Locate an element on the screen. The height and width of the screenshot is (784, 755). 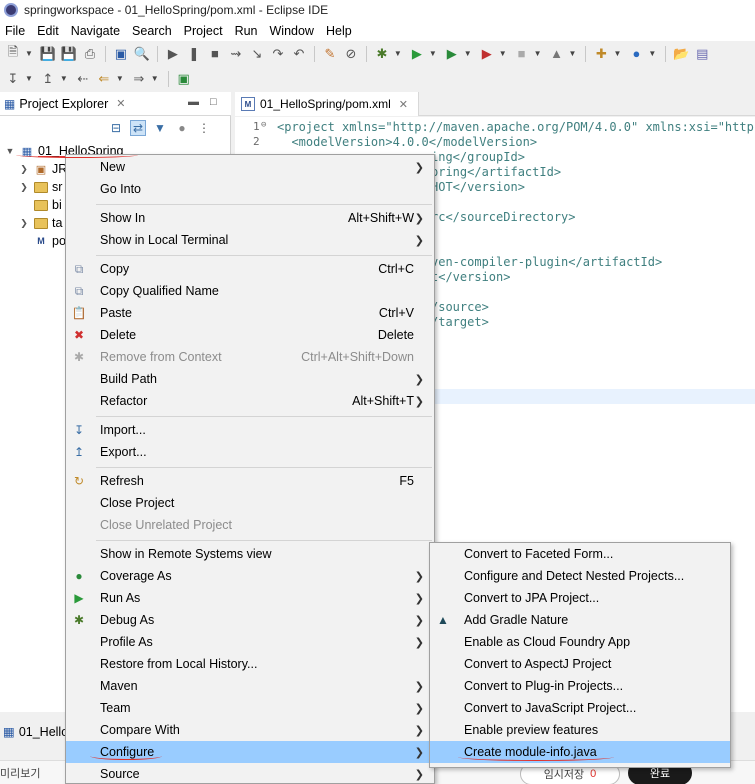
menu-item-profile-as: Profile As ❯ is located at coordinates (250, 642).